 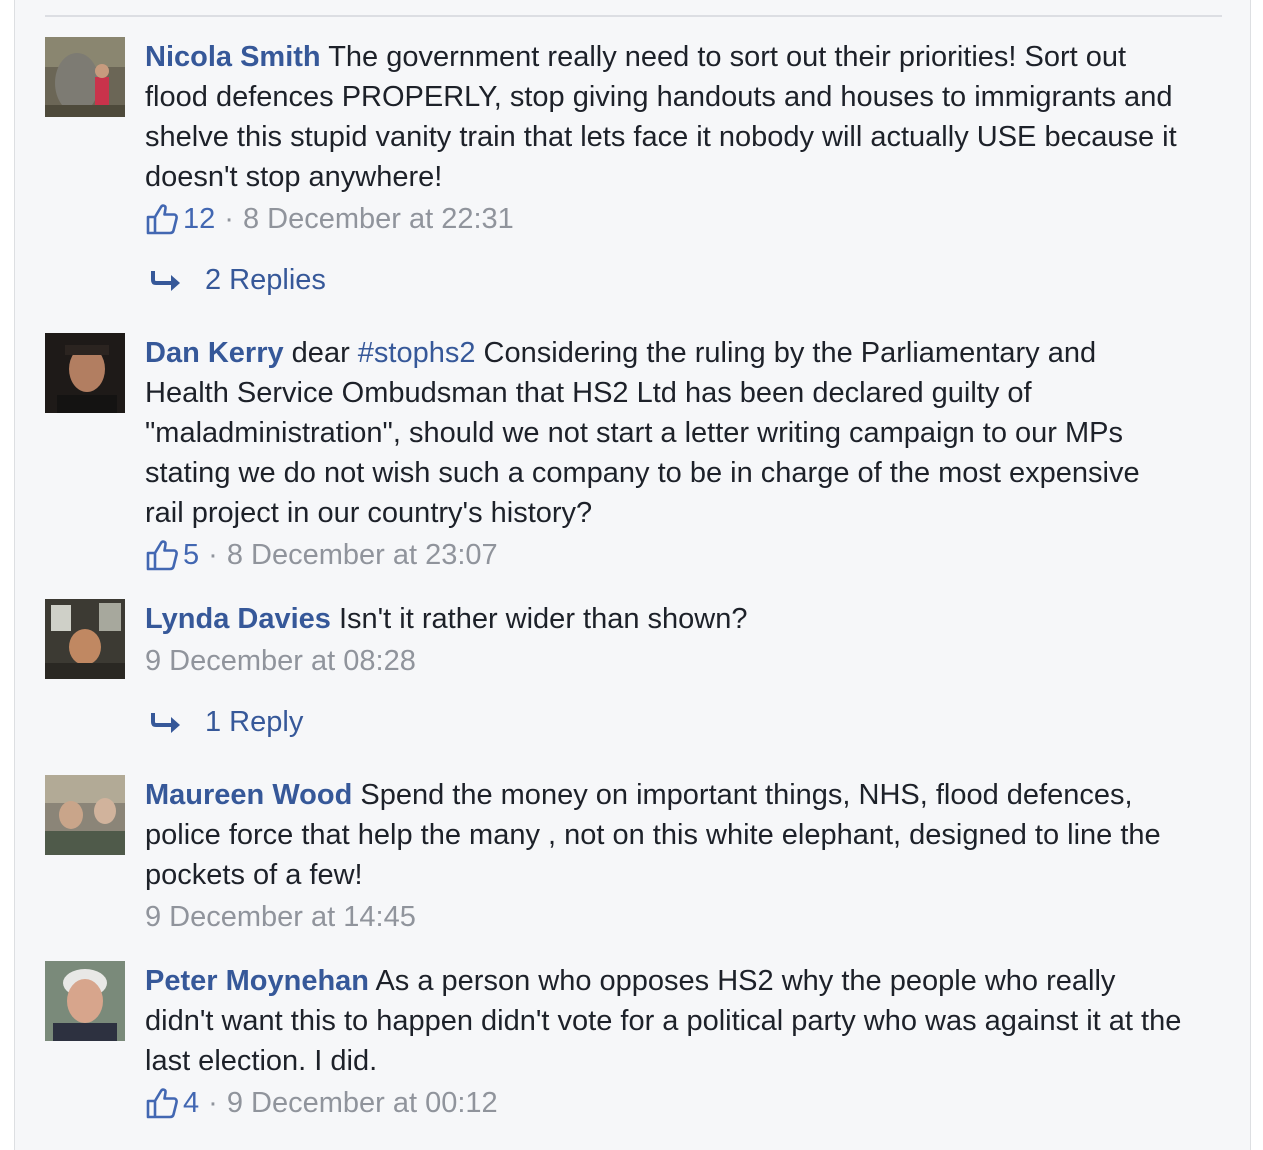 What do you see at coordinates (233, 57) in the screenshot?
I see `author-name: Nicola Smith` at bounding box center [233, 57].